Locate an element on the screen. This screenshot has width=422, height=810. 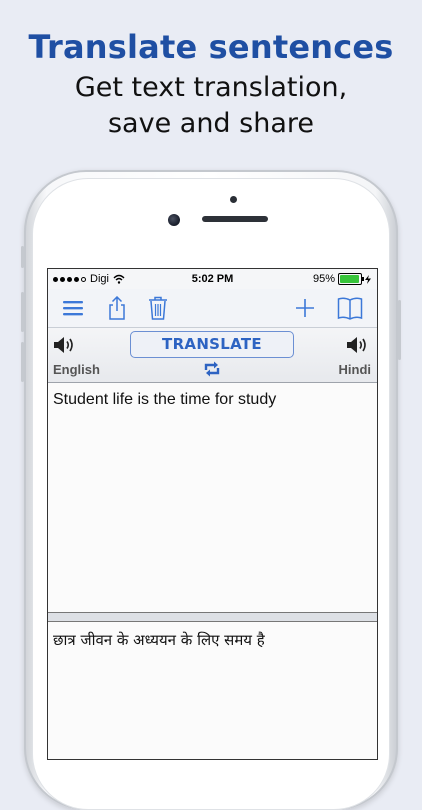
language-bar: TRANSLATE English Hindi is located at coordinates (212, 355).